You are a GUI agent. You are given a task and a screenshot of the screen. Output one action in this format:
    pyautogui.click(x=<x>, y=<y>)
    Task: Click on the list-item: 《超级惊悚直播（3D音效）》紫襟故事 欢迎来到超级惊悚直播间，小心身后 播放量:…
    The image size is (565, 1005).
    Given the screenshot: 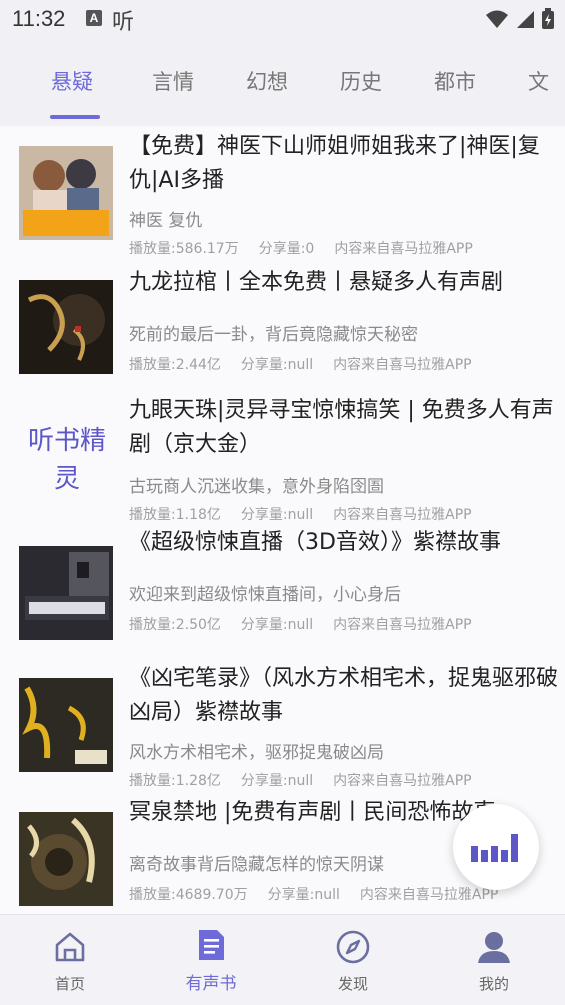 What is the action you would take?
    pyautogui.click(x=282, y=591)
    